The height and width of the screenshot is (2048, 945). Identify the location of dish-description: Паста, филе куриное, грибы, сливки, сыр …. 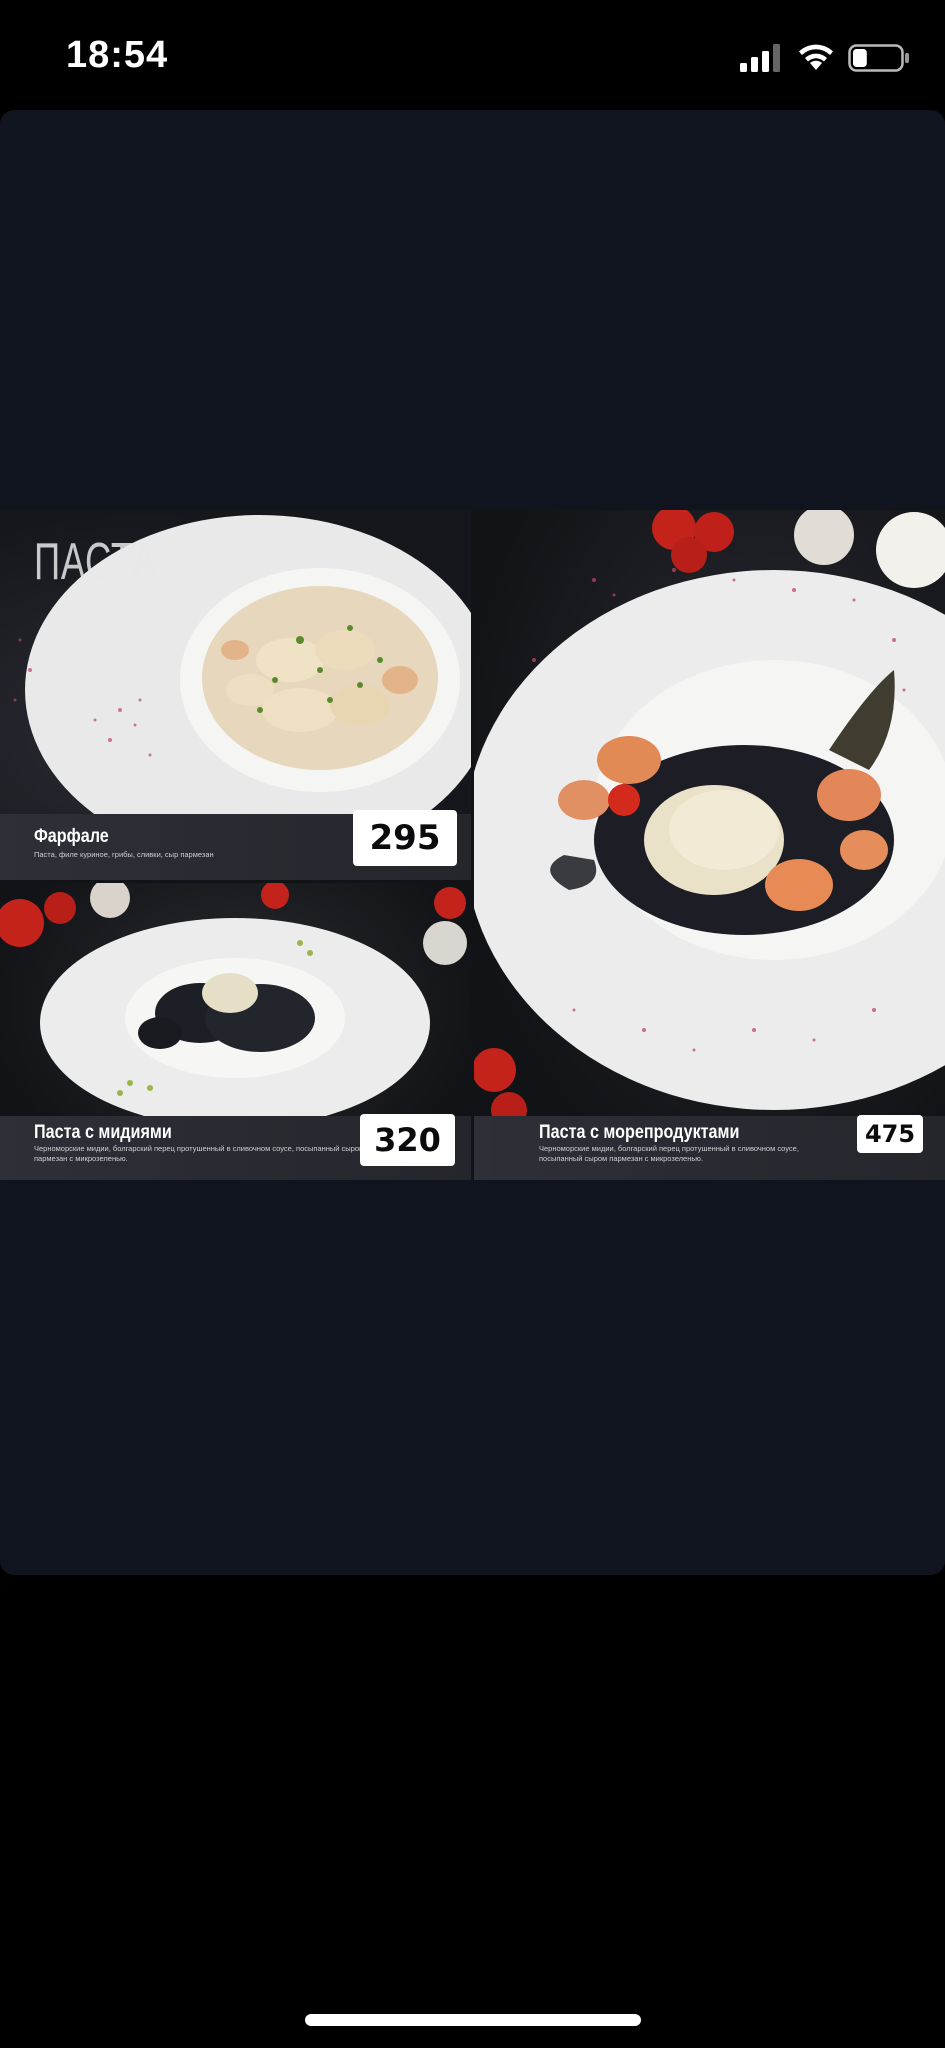
(124, 854).